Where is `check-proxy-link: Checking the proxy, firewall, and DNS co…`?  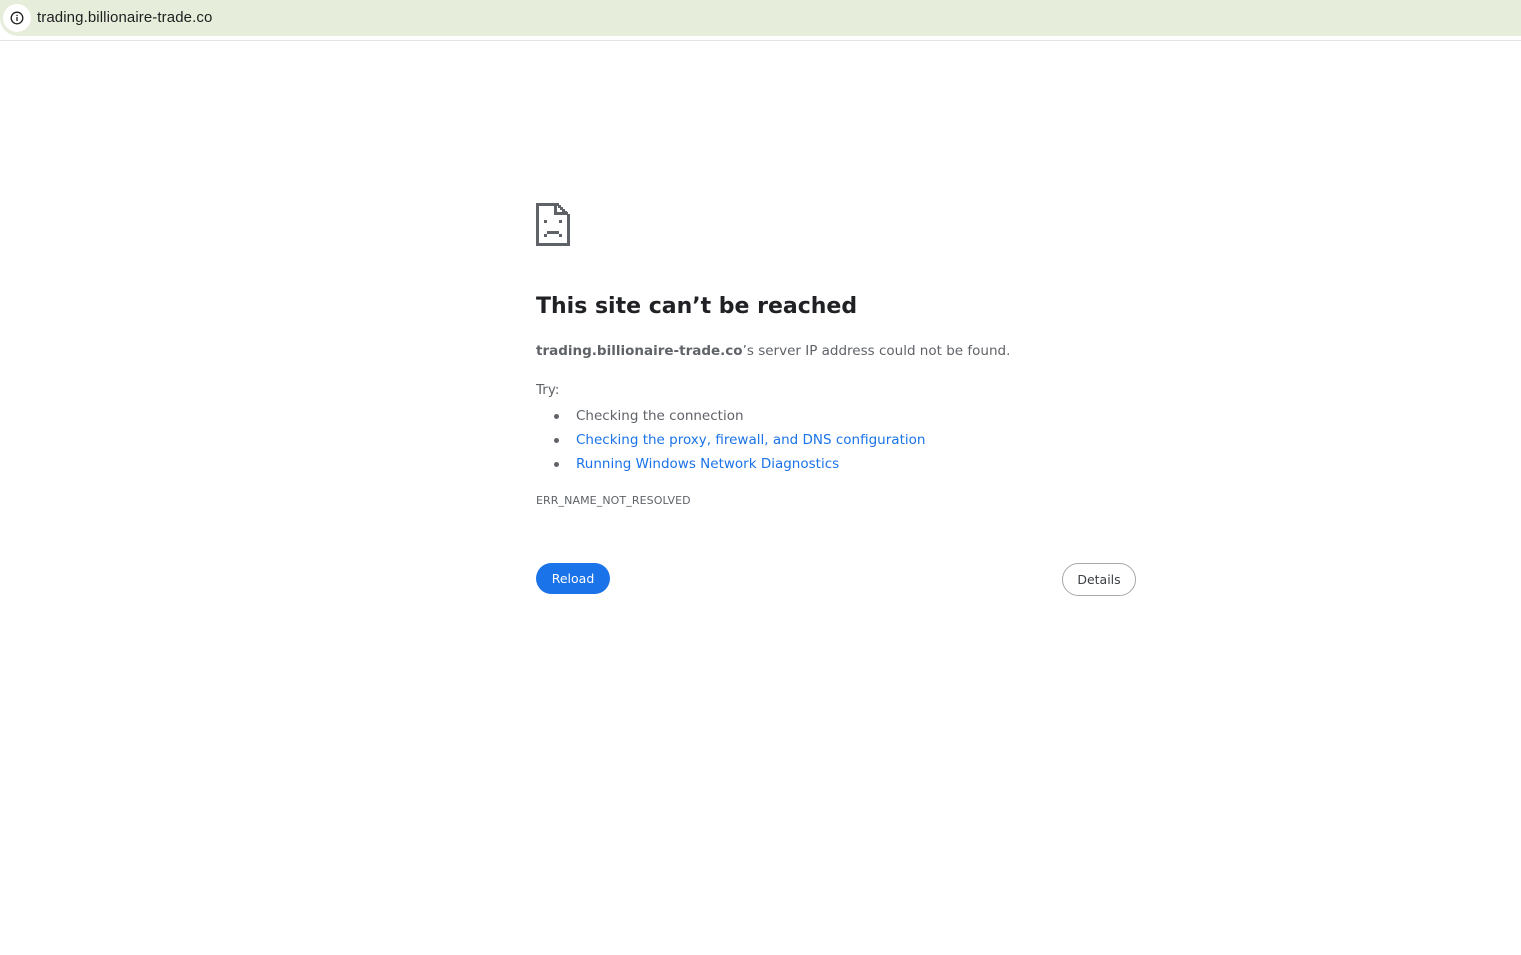
check-proxy-link: Checking the proxy, firewall, and DNS co… is located at coordinates (750, 440).